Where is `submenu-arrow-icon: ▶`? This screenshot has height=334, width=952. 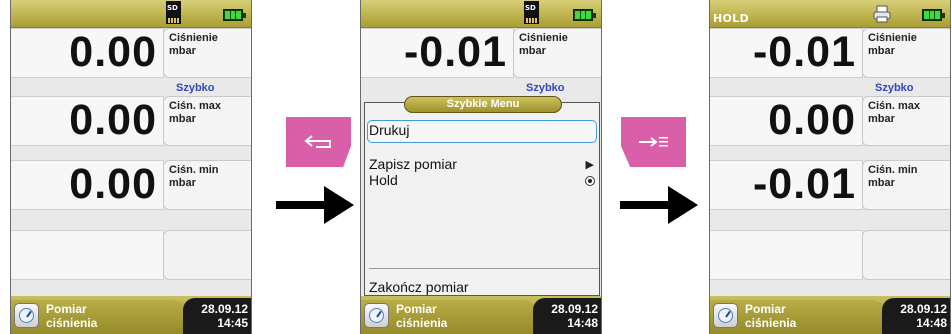
submenu-arrow-icon: ▶ is located at coordinates (589, 165).